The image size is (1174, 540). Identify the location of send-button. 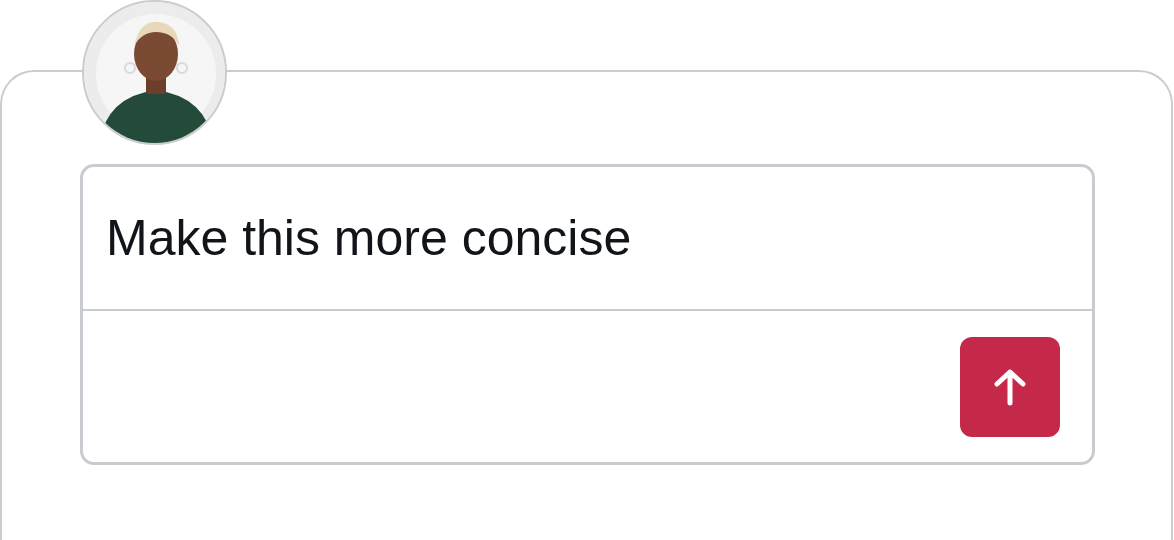
(1010, 386).